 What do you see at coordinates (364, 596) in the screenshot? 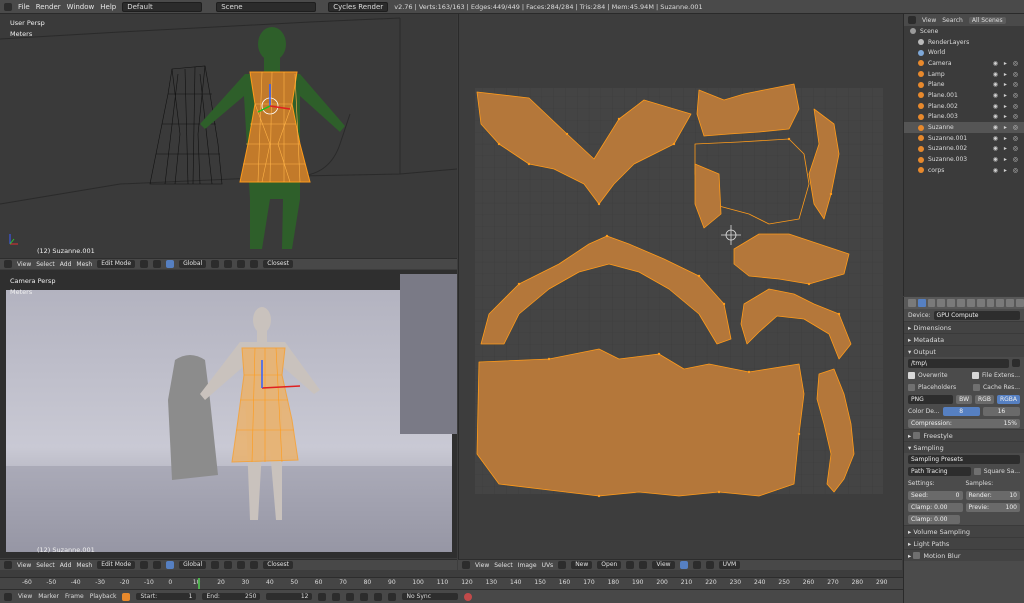
I see `play-icon` at bounding box center [364, 596].